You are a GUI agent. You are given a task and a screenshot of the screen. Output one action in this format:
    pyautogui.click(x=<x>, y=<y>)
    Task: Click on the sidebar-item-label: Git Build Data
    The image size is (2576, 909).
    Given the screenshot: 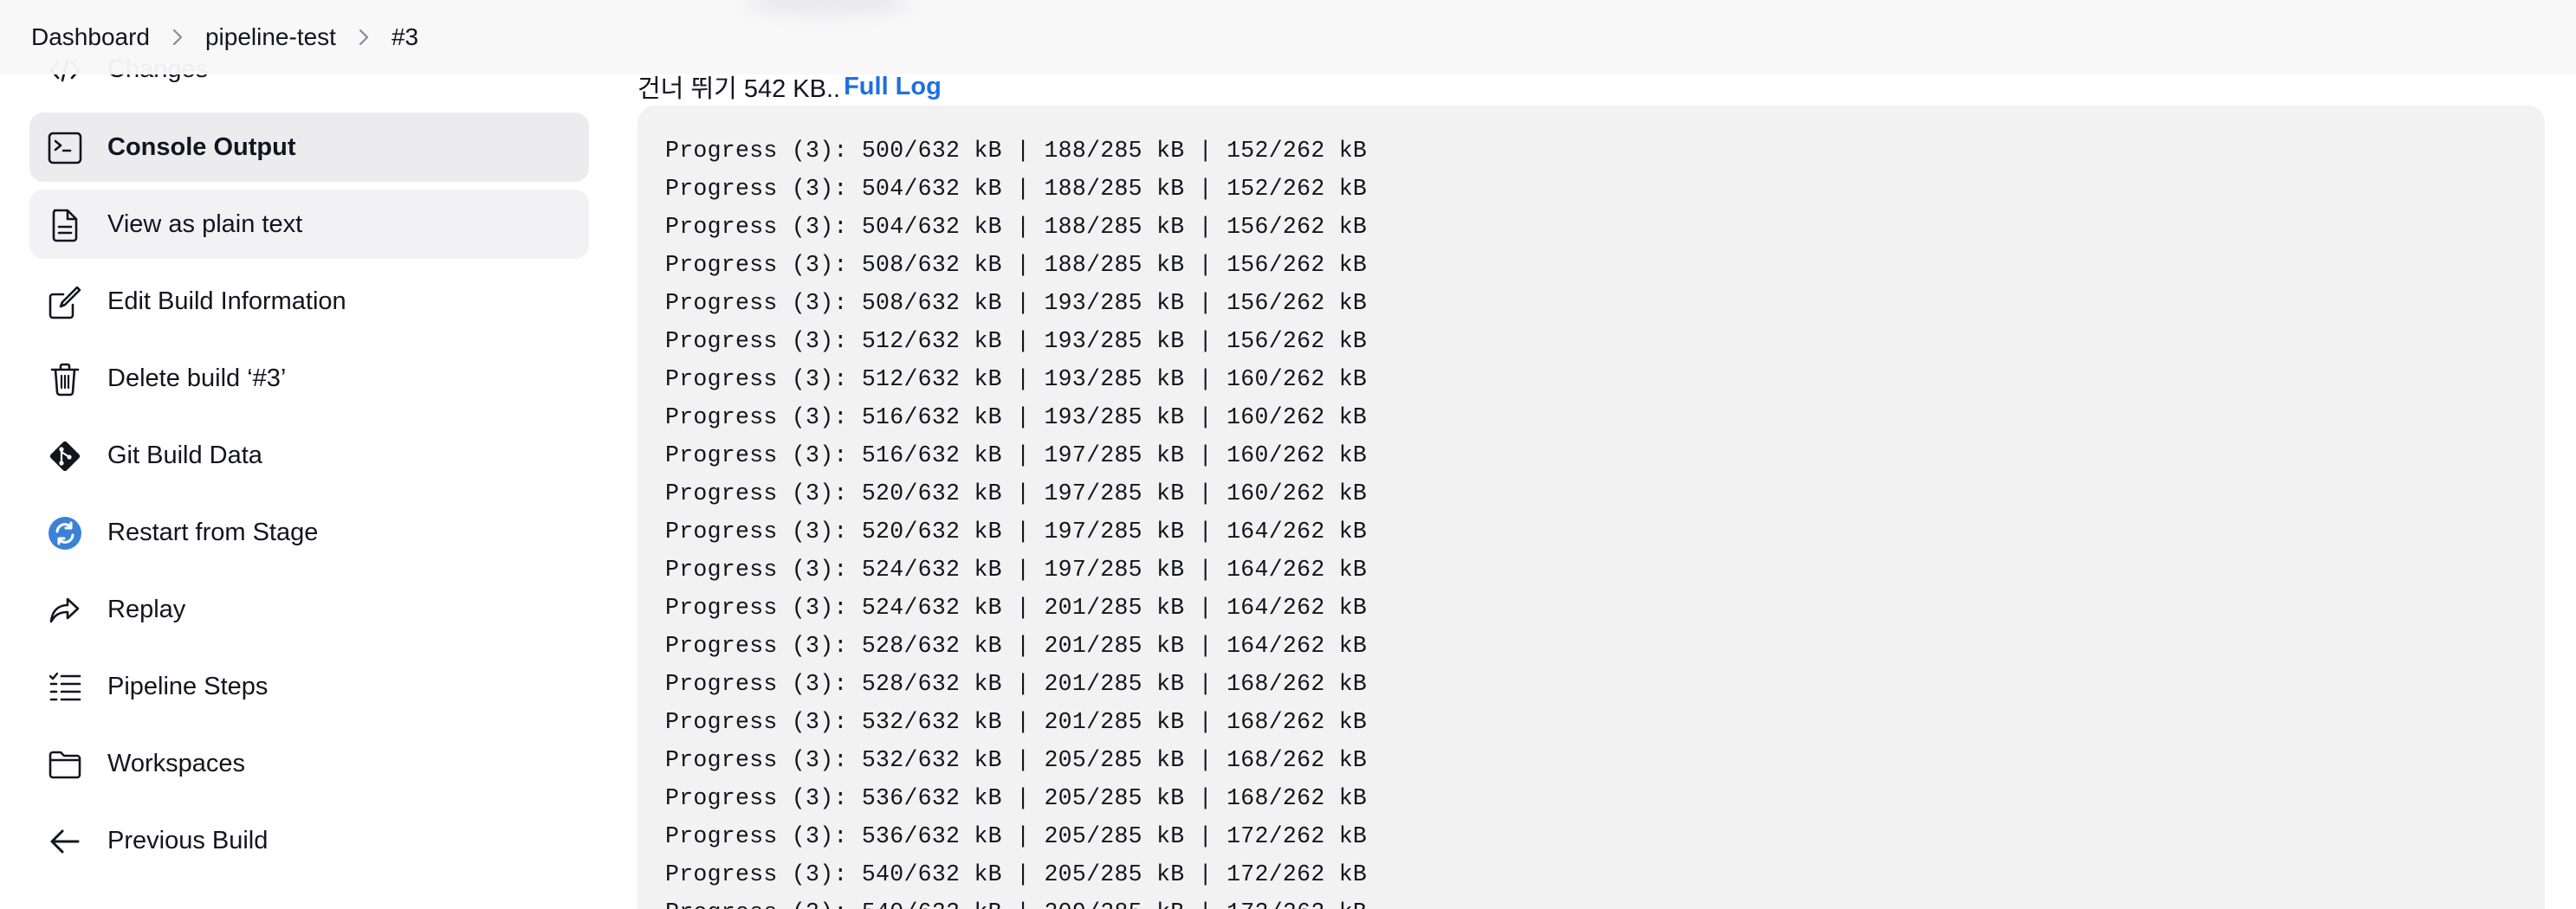 What is the action you would take?
    pyautogui.click(x=184, y=455)
    